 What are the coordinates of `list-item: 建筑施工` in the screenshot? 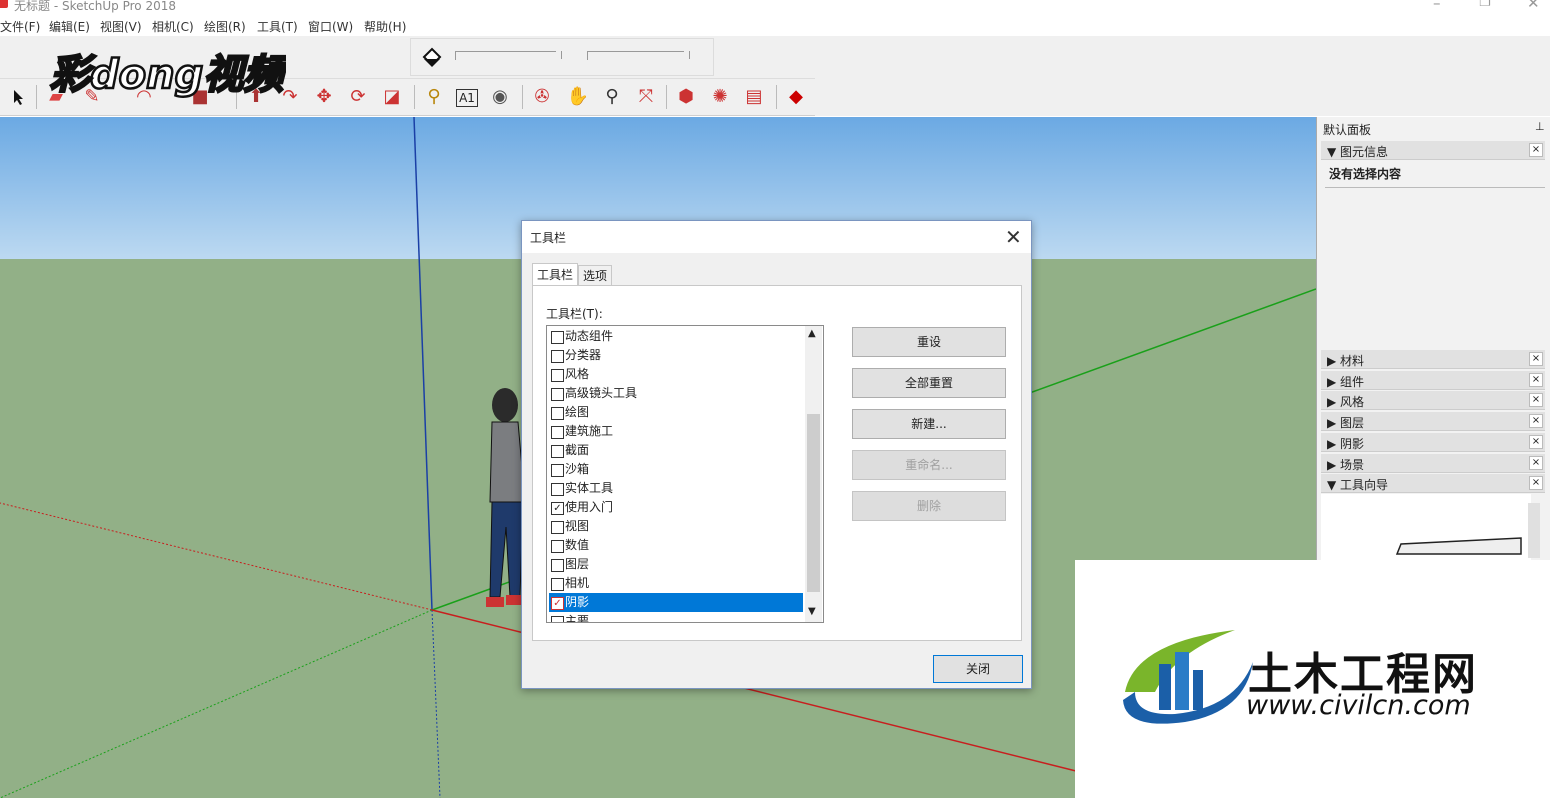 It's located at (676, 431).